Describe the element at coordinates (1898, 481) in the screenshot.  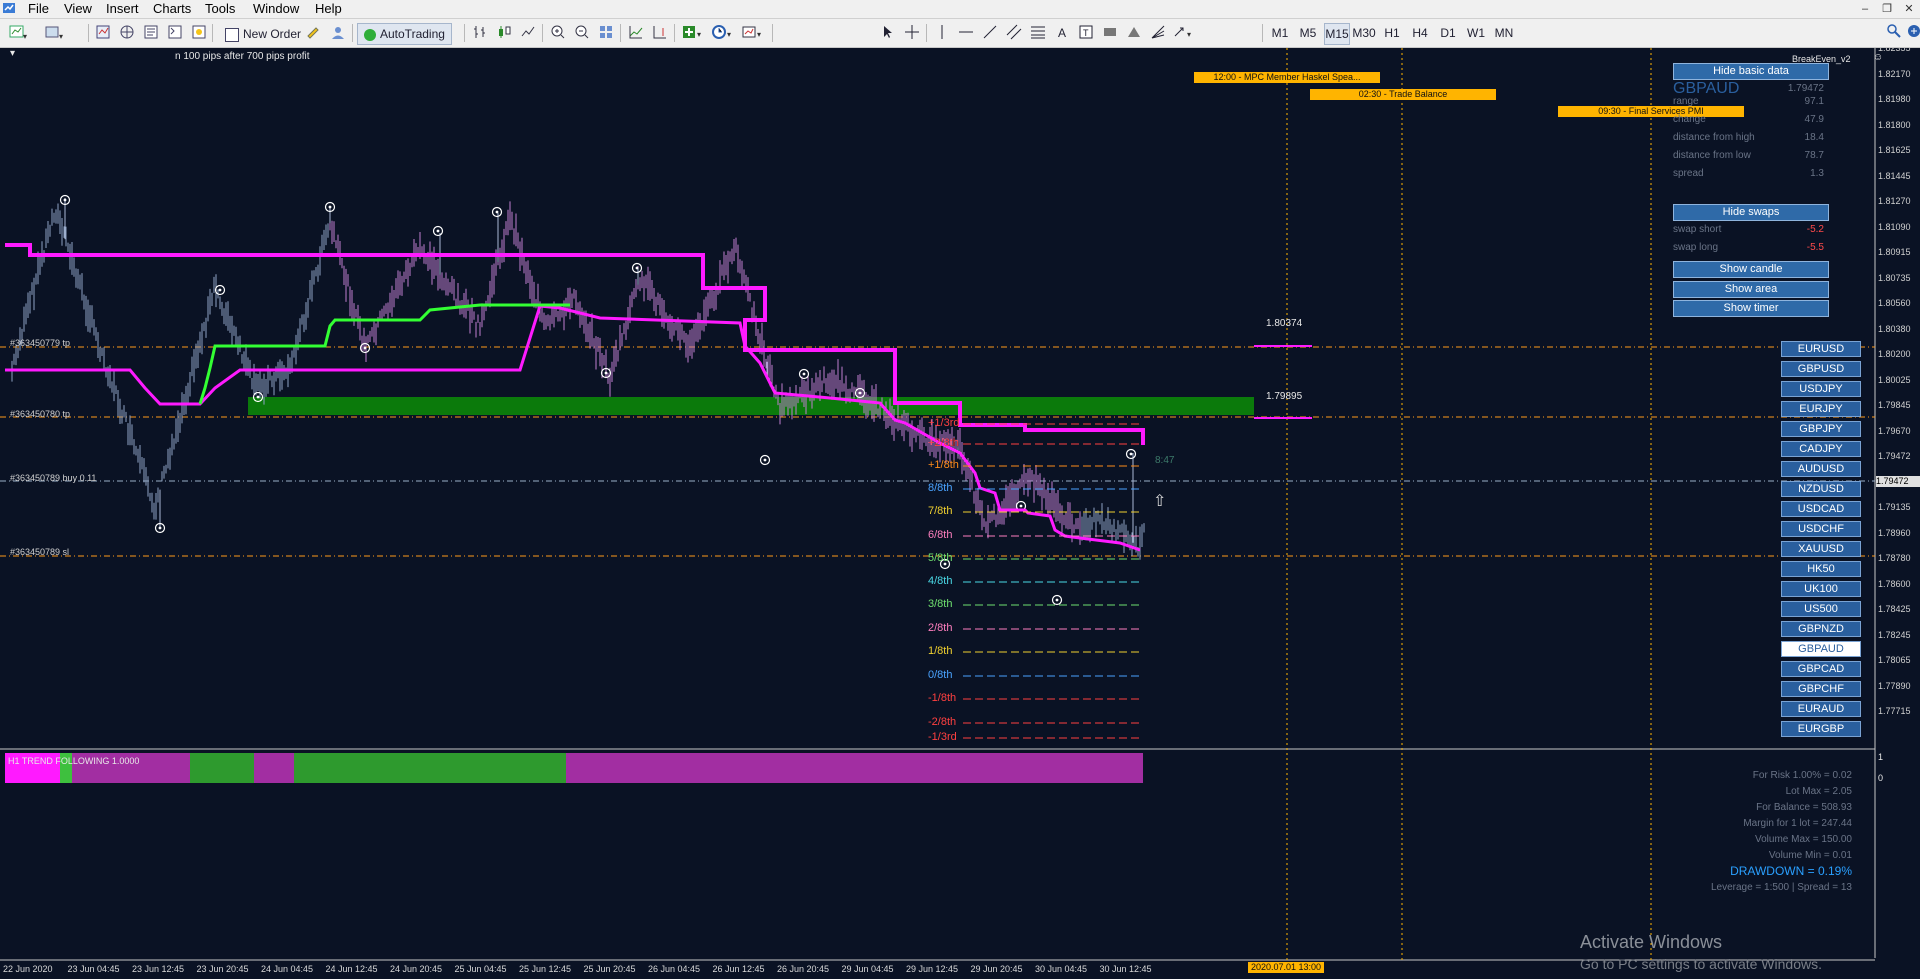
I see `current-price-label: 1.79472` at that location.